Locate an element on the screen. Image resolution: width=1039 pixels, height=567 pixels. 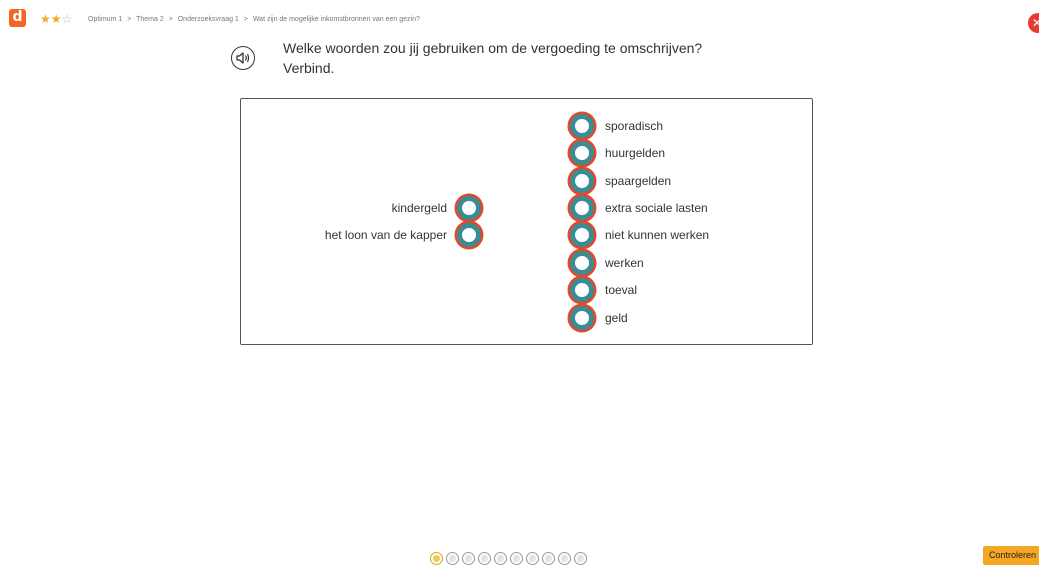
left-item: kindergeld is located at coordinates (363, 208).